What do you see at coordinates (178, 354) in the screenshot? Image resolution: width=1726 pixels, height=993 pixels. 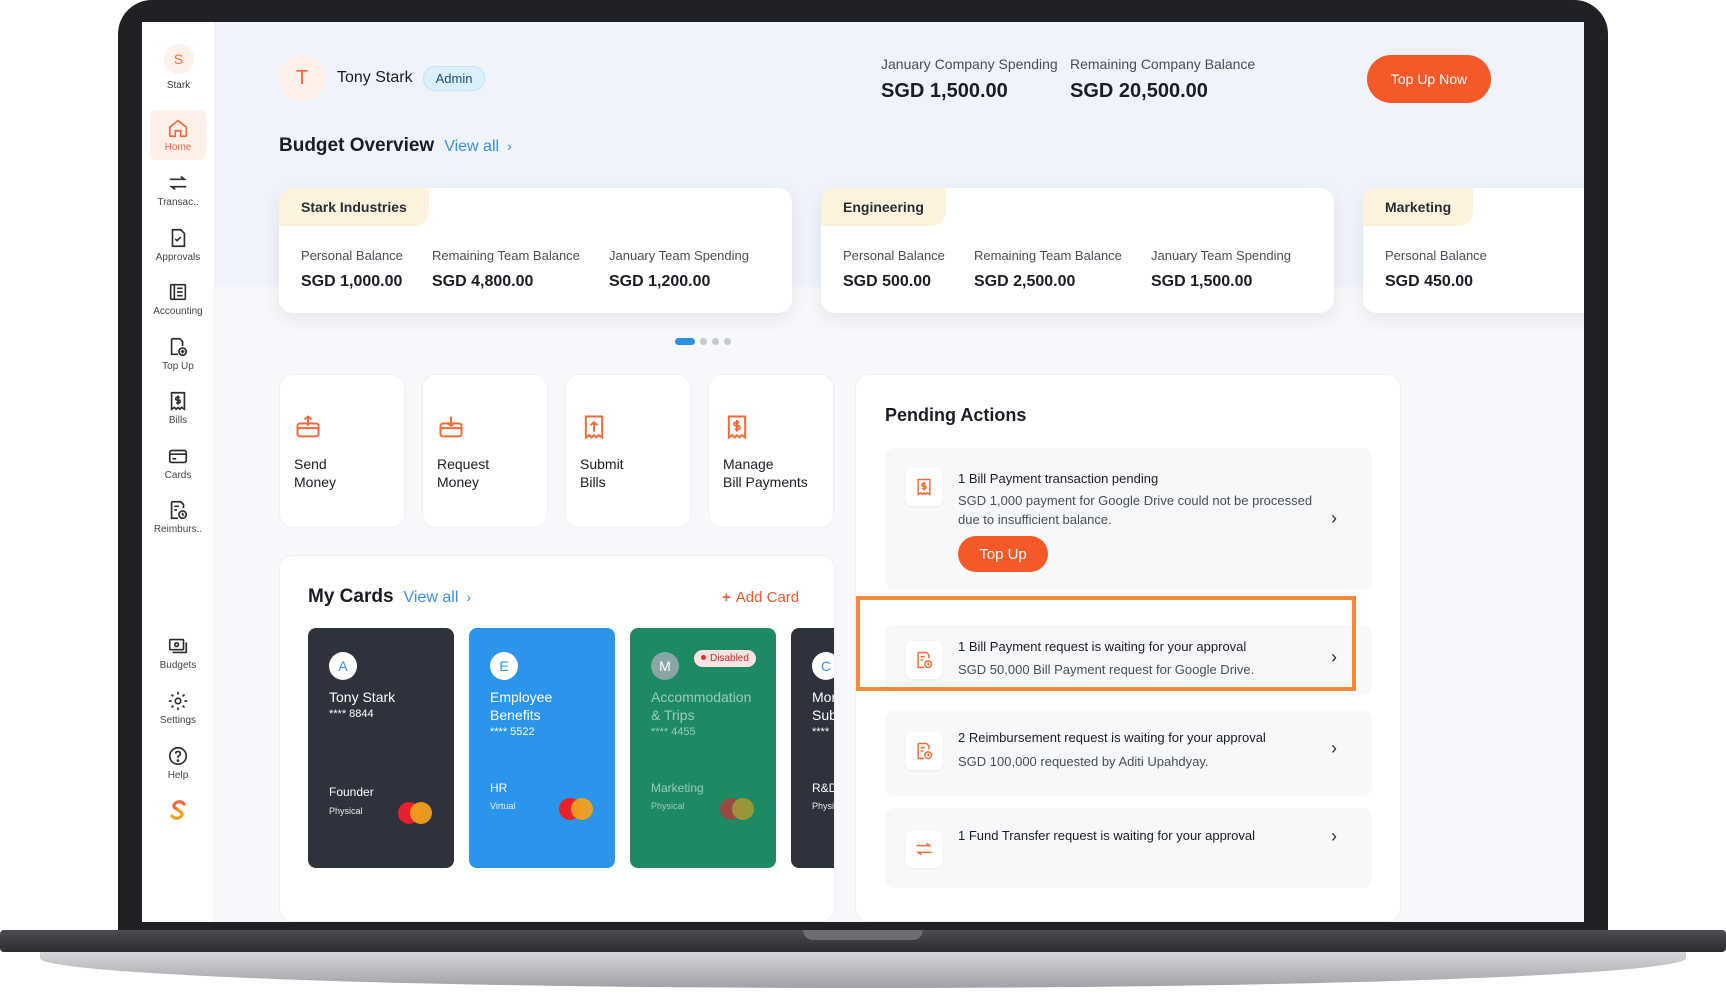 I see `nav-top-up: Top Up` at bounding box center [178, 354].